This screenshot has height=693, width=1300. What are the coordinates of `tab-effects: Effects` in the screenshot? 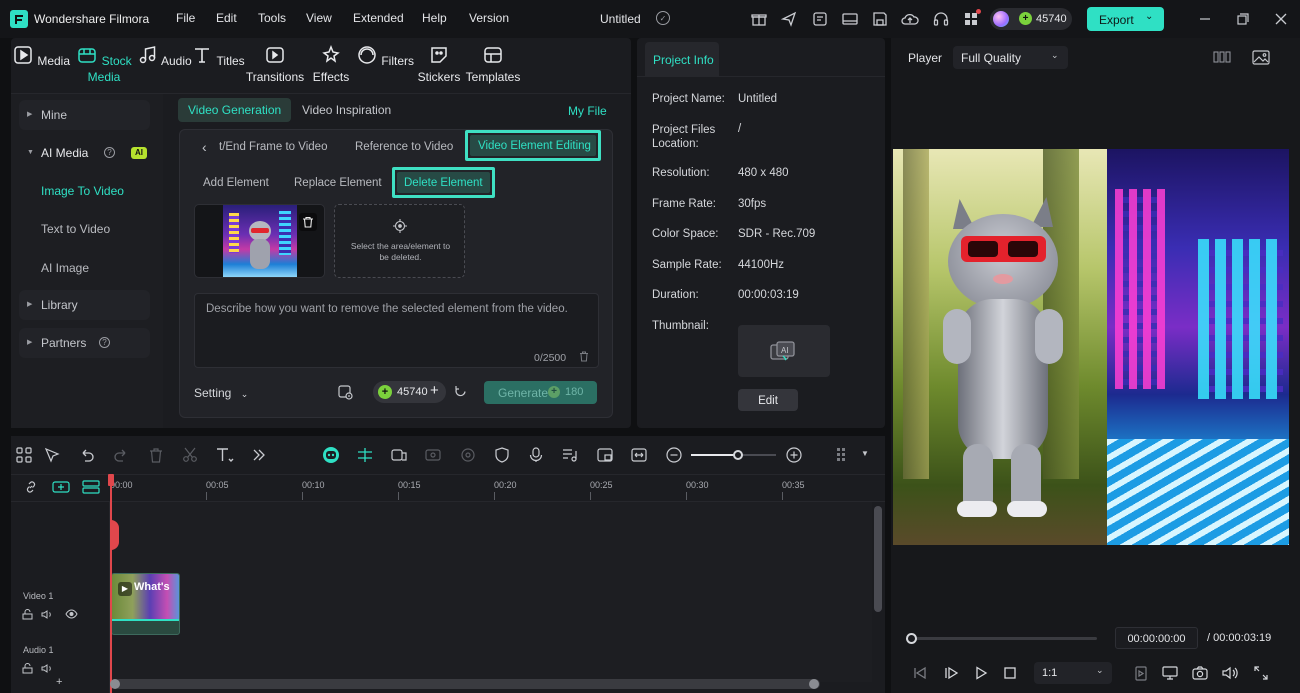 It's located at (331, 64).